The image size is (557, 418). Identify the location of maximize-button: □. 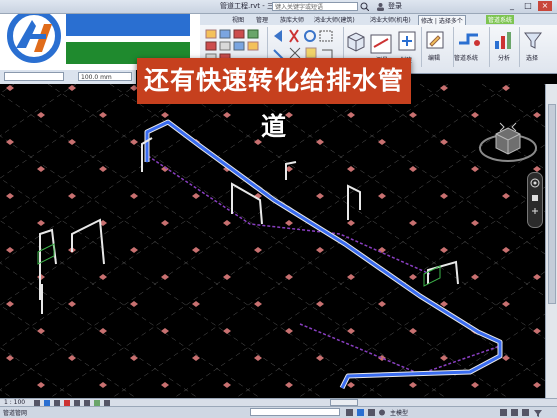
(528, 6).